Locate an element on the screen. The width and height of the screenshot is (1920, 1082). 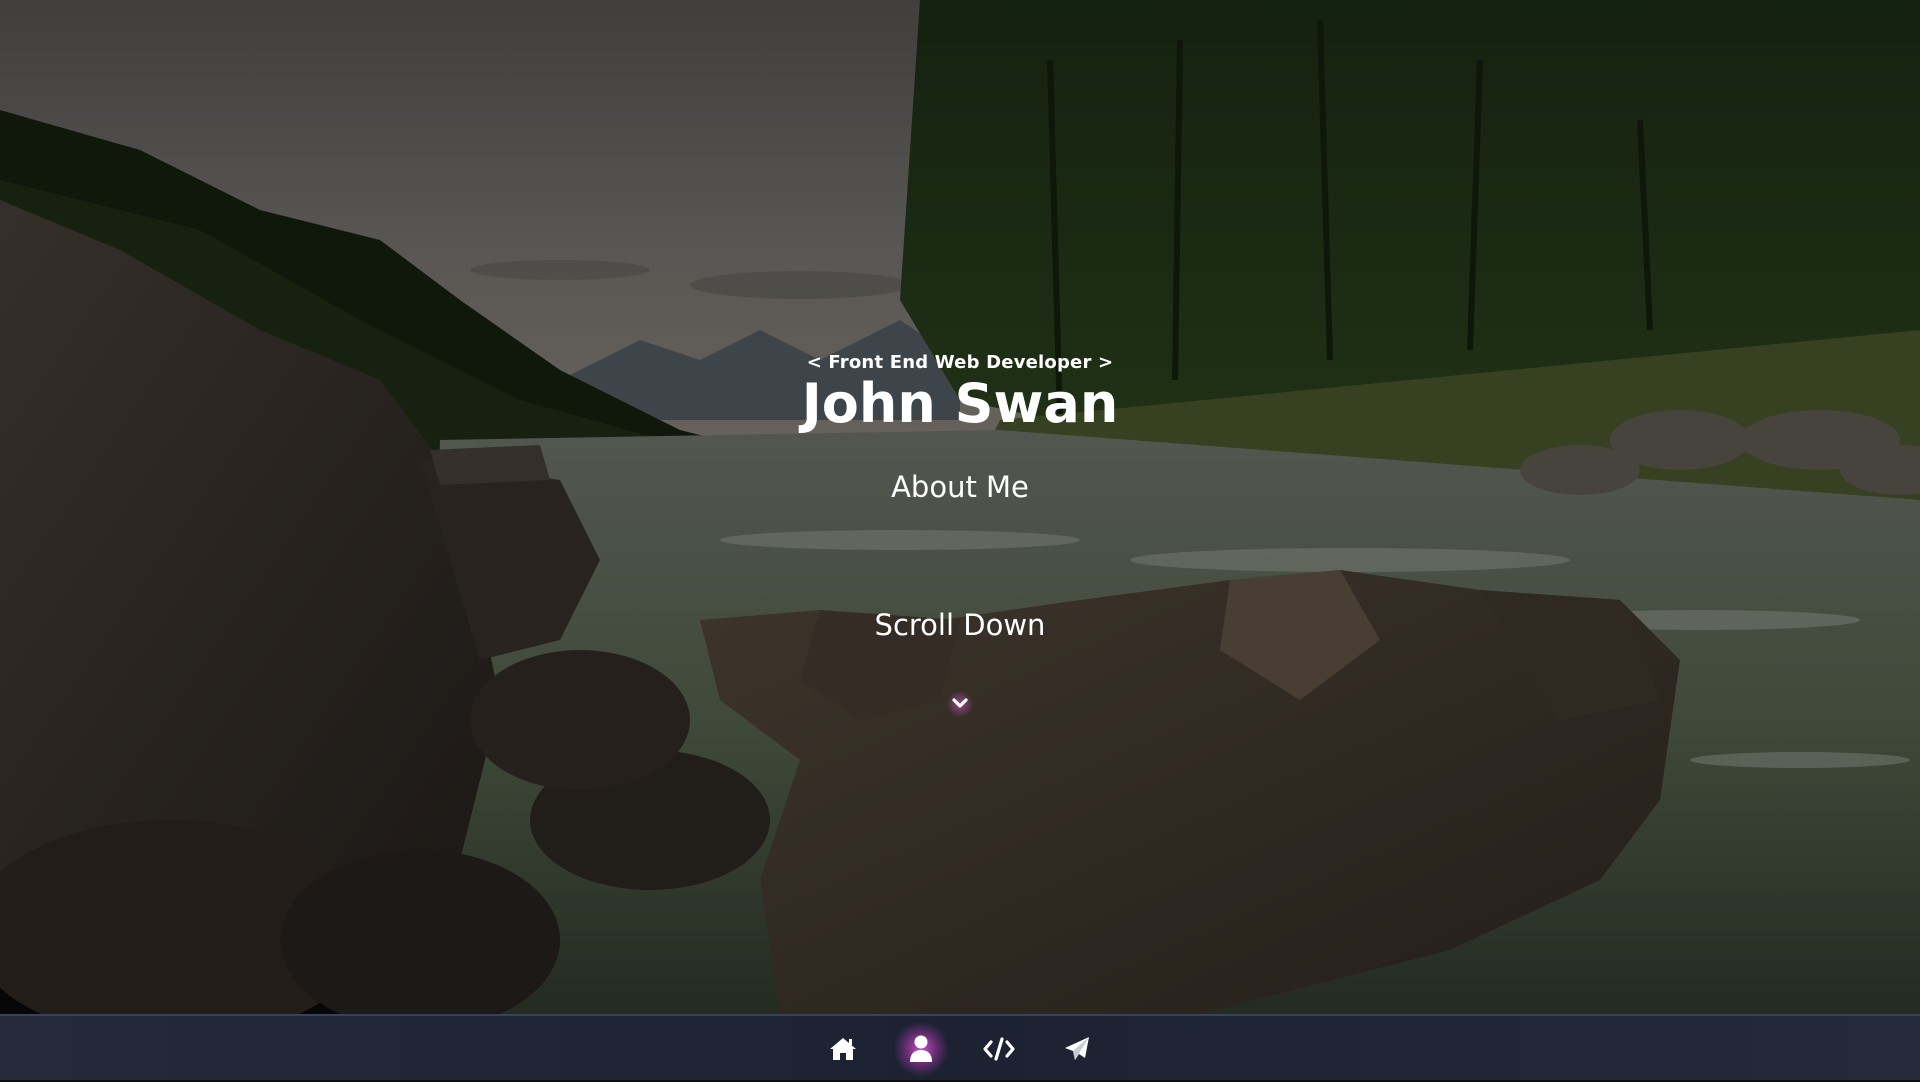
user-icon is located at coordinates (921, 1048).